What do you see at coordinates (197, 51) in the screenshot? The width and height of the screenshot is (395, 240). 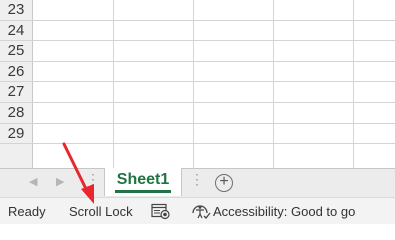 I see `table-row: 25` at bounding box center [197, 51].